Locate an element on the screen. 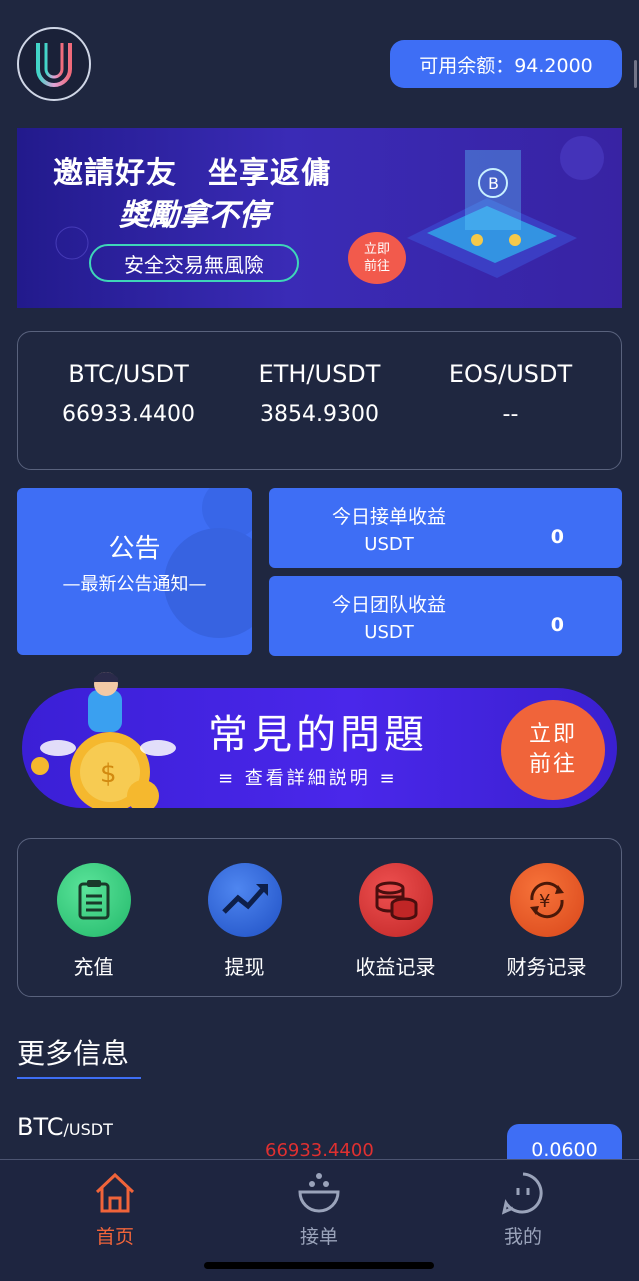 The image size is (639, 1281). faq-banner: $ 常見的問題 ≡ 查看詳細説明 ≡ 立即 前往 is located at coordinates (319, 740).